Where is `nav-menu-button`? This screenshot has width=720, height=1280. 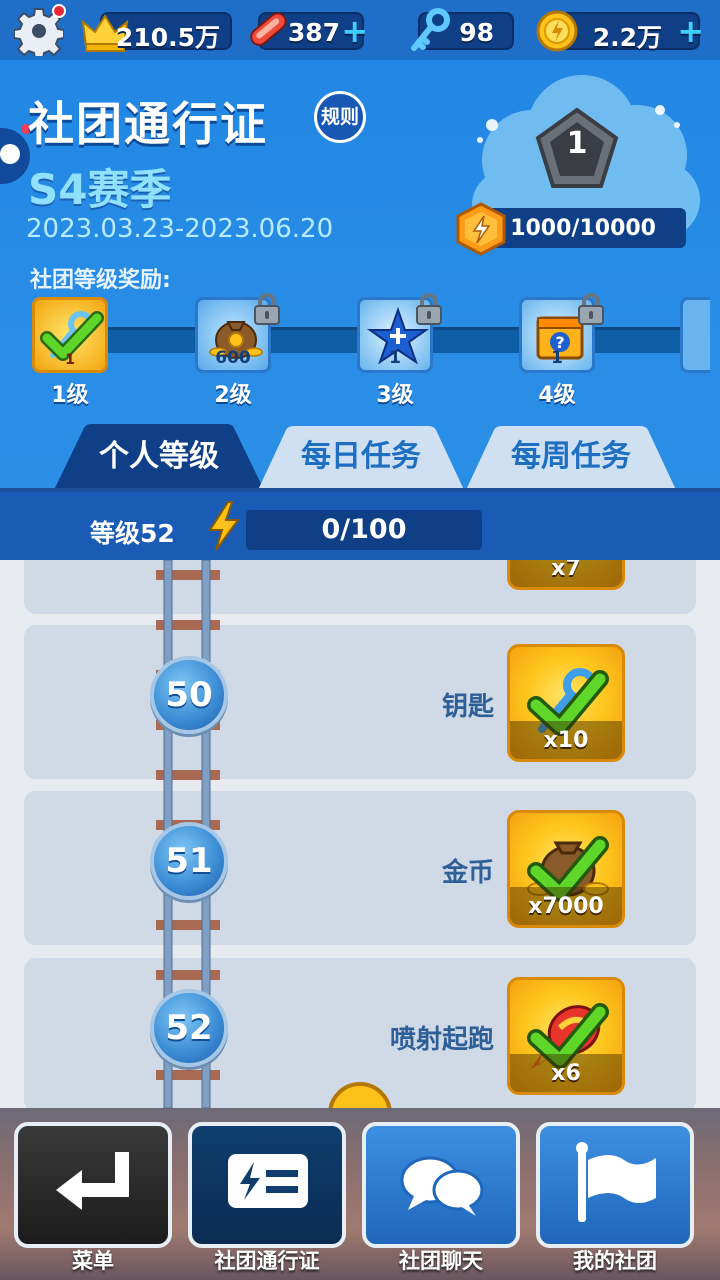
nav-menu-button is located at coordinates (93, 1185).